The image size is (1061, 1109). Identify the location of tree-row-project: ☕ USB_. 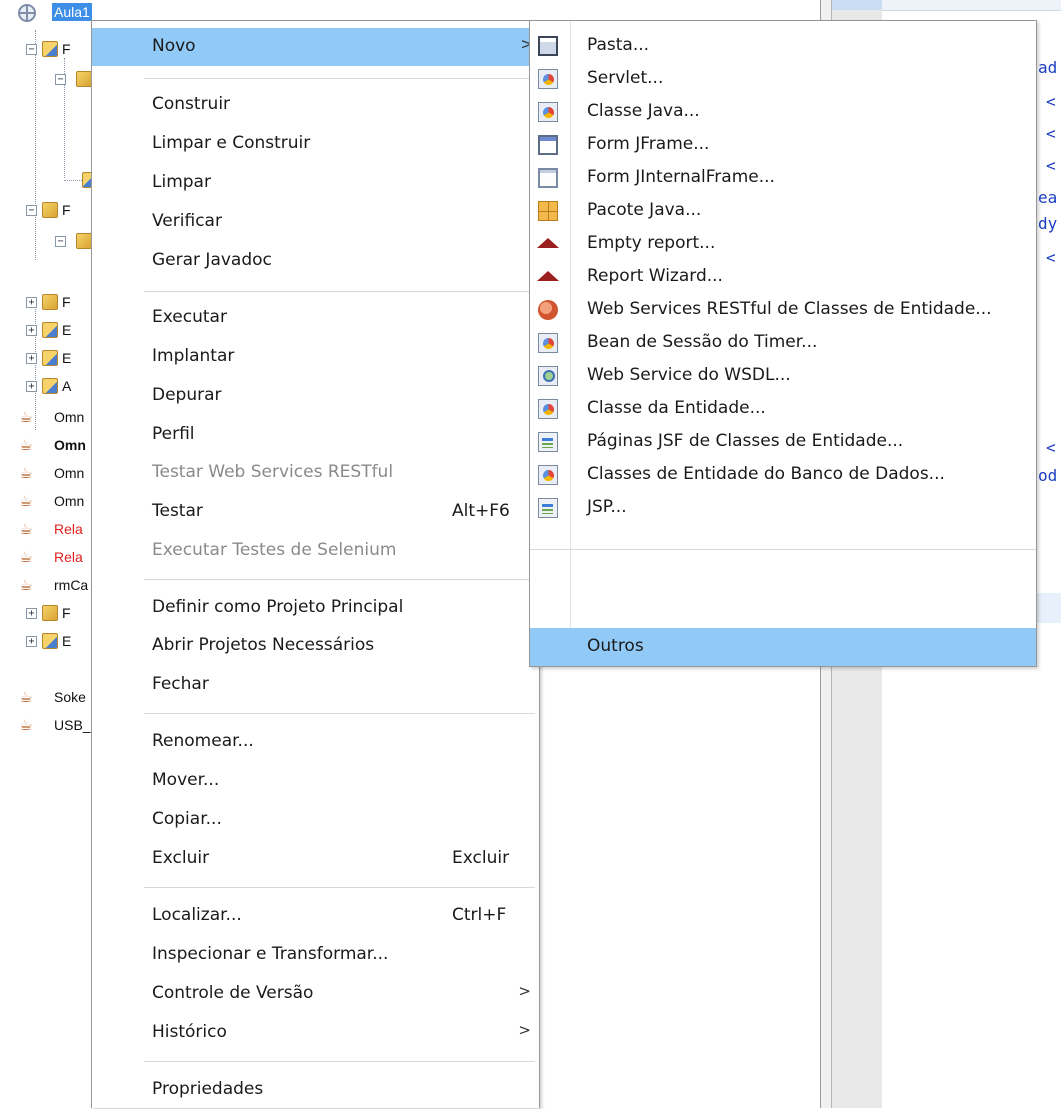
(46, 726).